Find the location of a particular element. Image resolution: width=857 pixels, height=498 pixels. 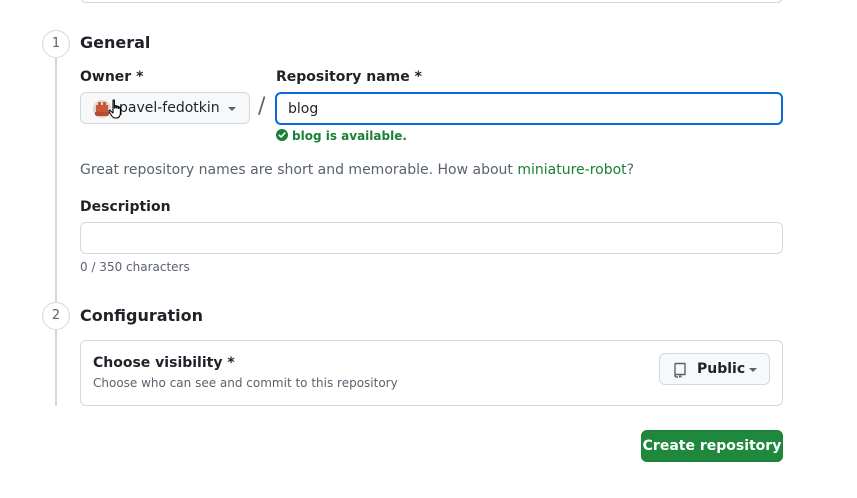

step-number-1: 1 is located at coordinates (56, 44).